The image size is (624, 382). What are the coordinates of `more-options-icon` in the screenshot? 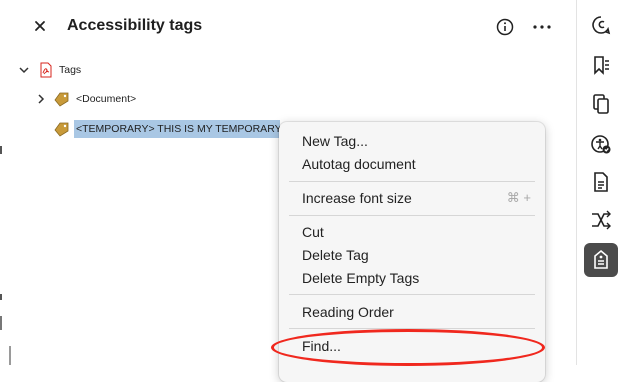 It's located at (542, 27).